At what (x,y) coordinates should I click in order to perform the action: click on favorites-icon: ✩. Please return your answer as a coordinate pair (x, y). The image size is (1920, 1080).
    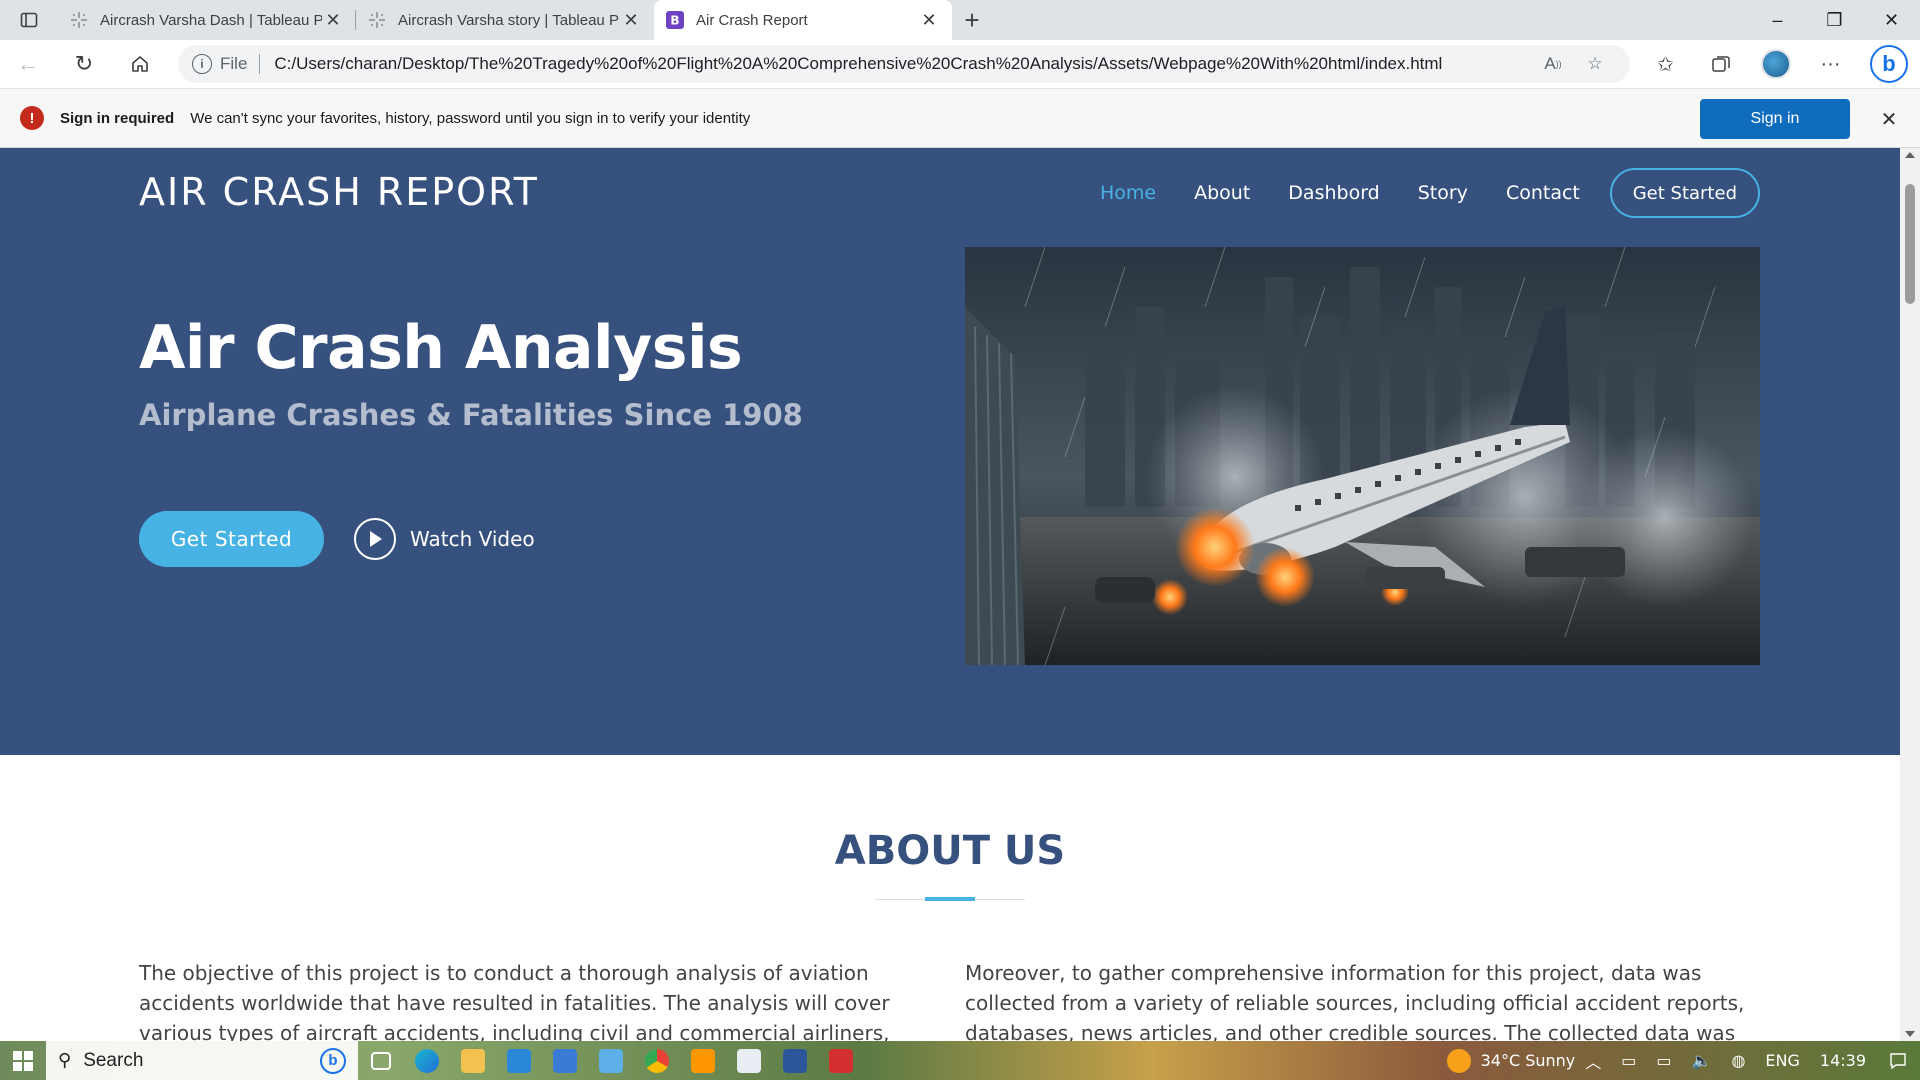
    Looking at the image, I should click on (1665, 64).